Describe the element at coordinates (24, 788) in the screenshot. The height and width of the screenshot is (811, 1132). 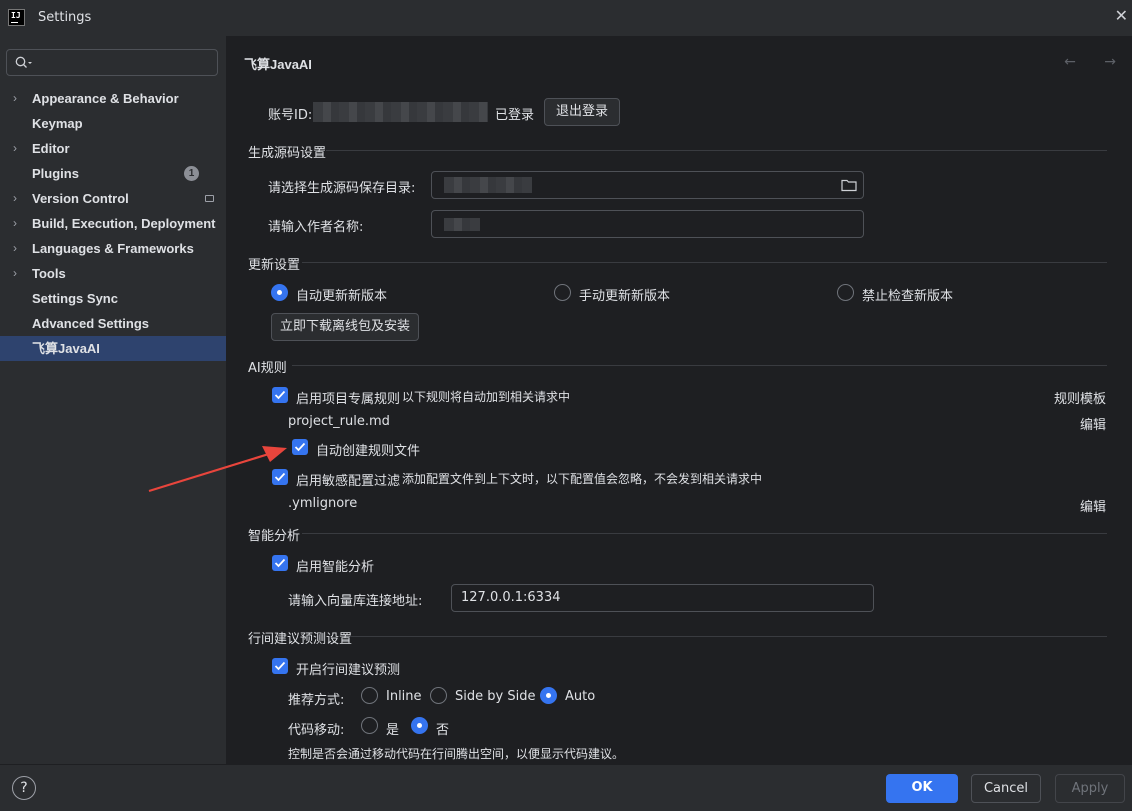
I see `help-icon: ?` at that location.